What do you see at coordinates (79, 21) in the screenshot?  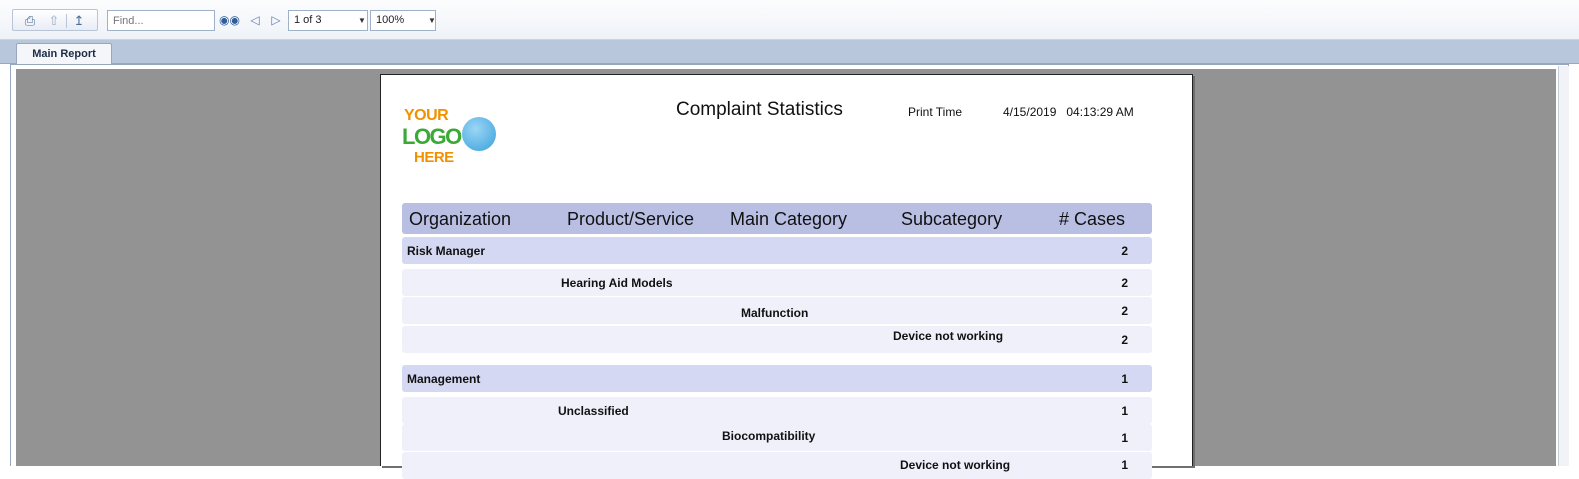 I see `export-icon: ↥` at bounding box center [79, 21].